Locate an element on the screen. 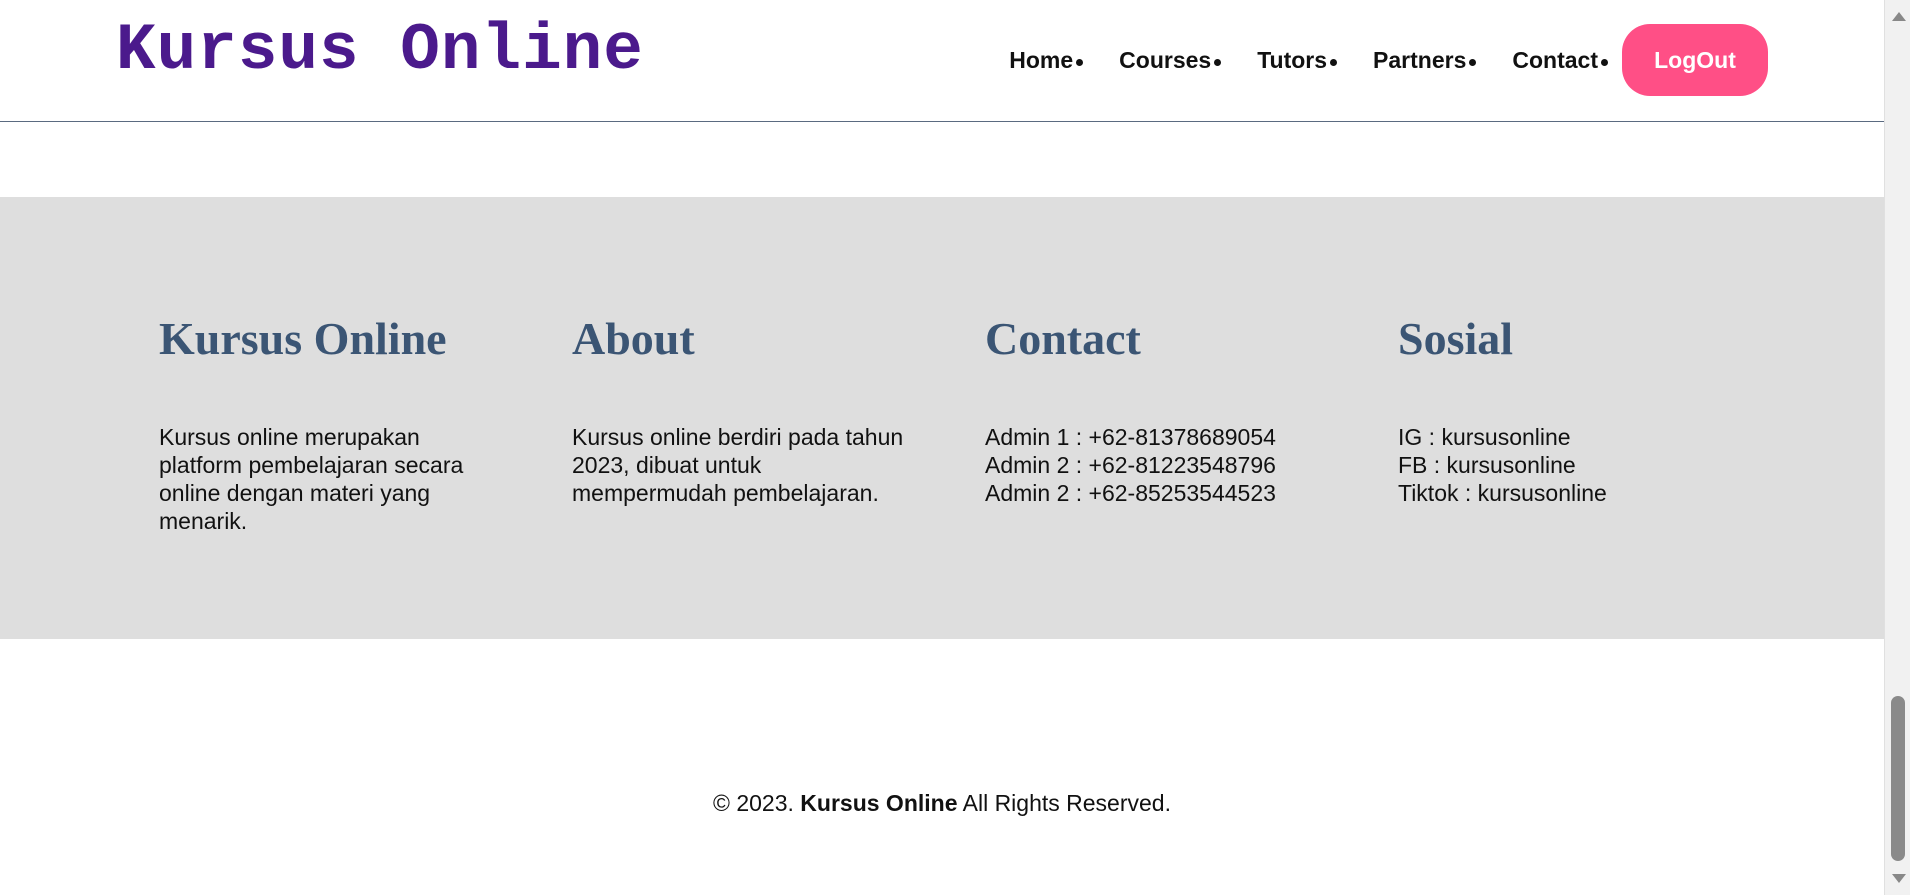 The image size is (1910, 895). site-logo: Kursus Online is located at coordinates (380, 51).